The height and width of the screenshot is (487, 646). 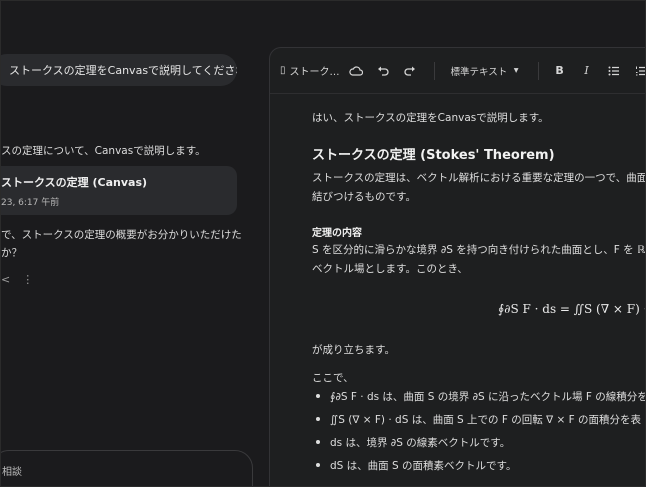 What do you see at coordinates (587, 71) in the screenshot?
I see `italic-icon: I` at bounding box center [587, 71].